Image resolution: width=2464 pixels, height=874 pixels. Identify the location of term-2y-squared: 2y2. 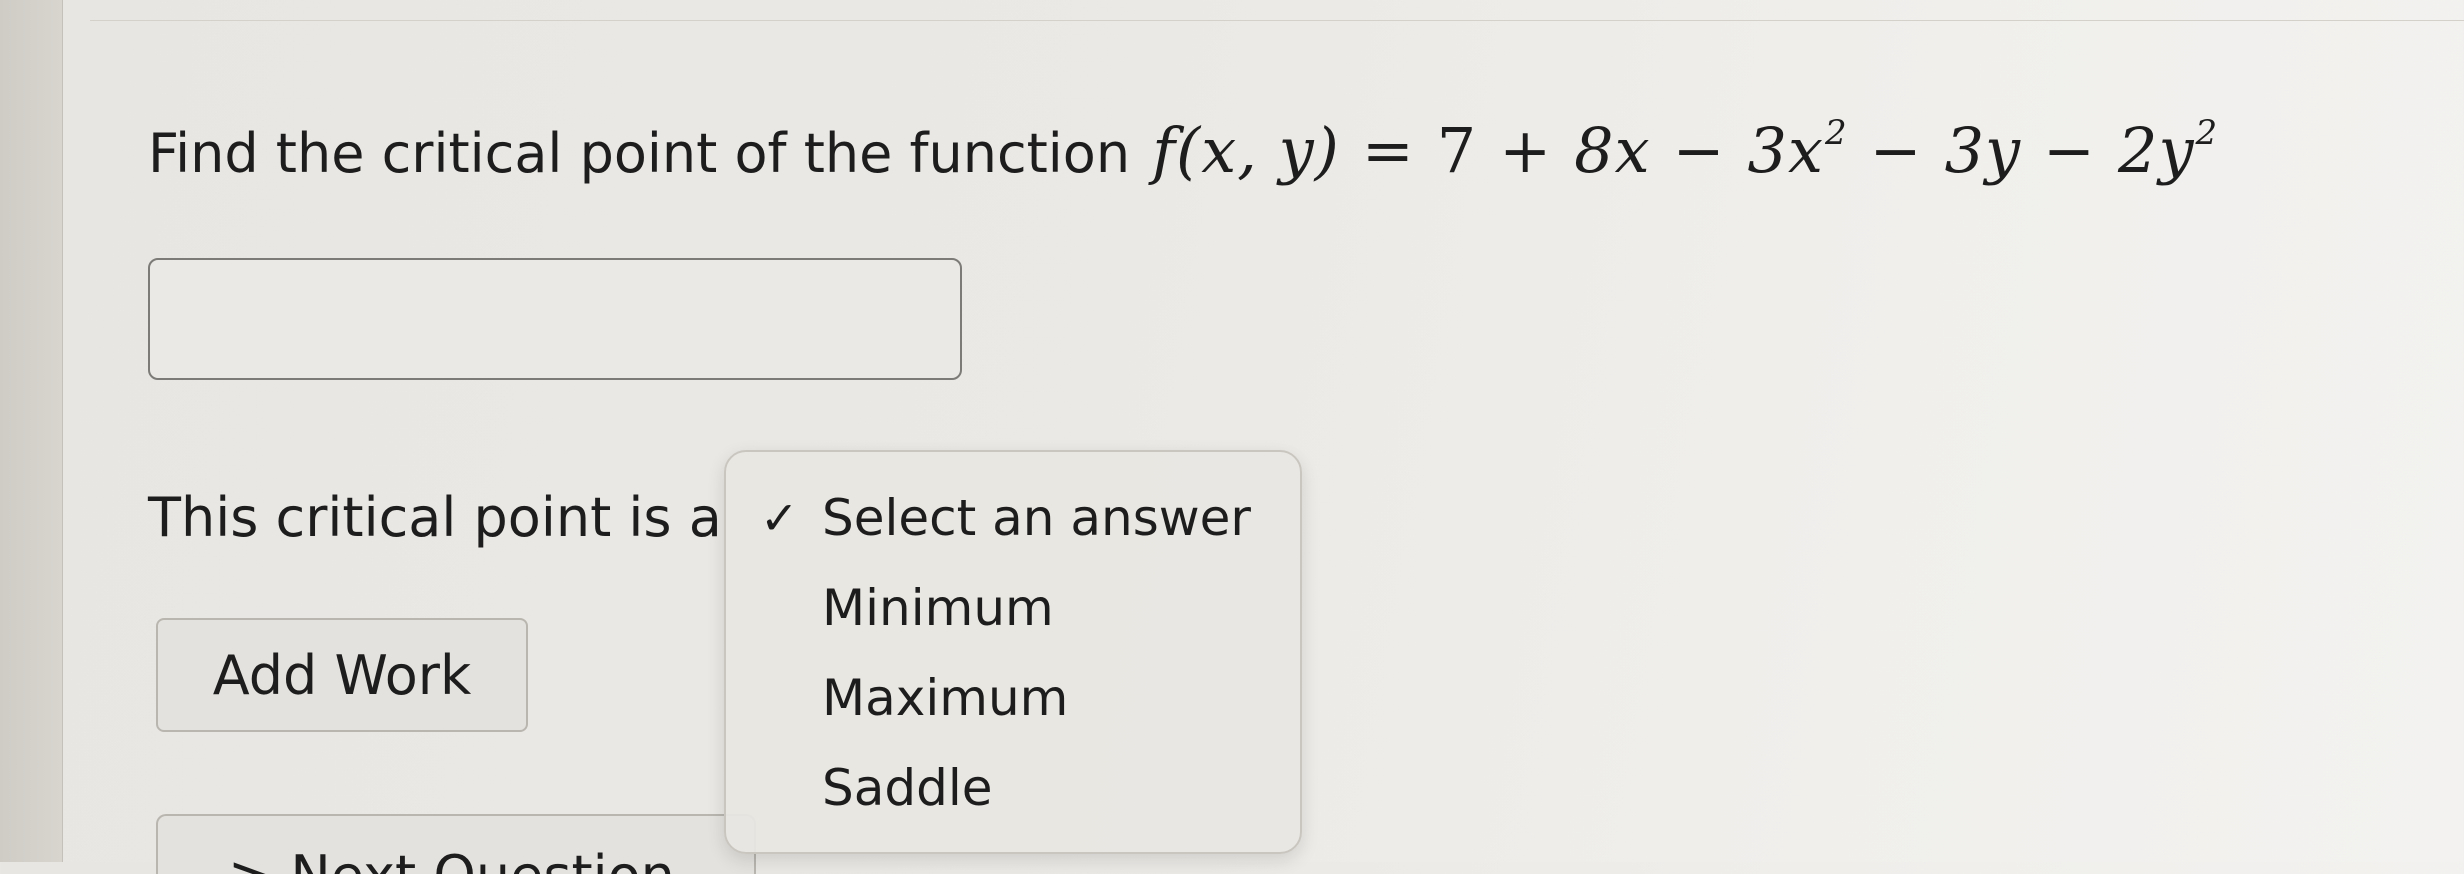
(2168, 150).